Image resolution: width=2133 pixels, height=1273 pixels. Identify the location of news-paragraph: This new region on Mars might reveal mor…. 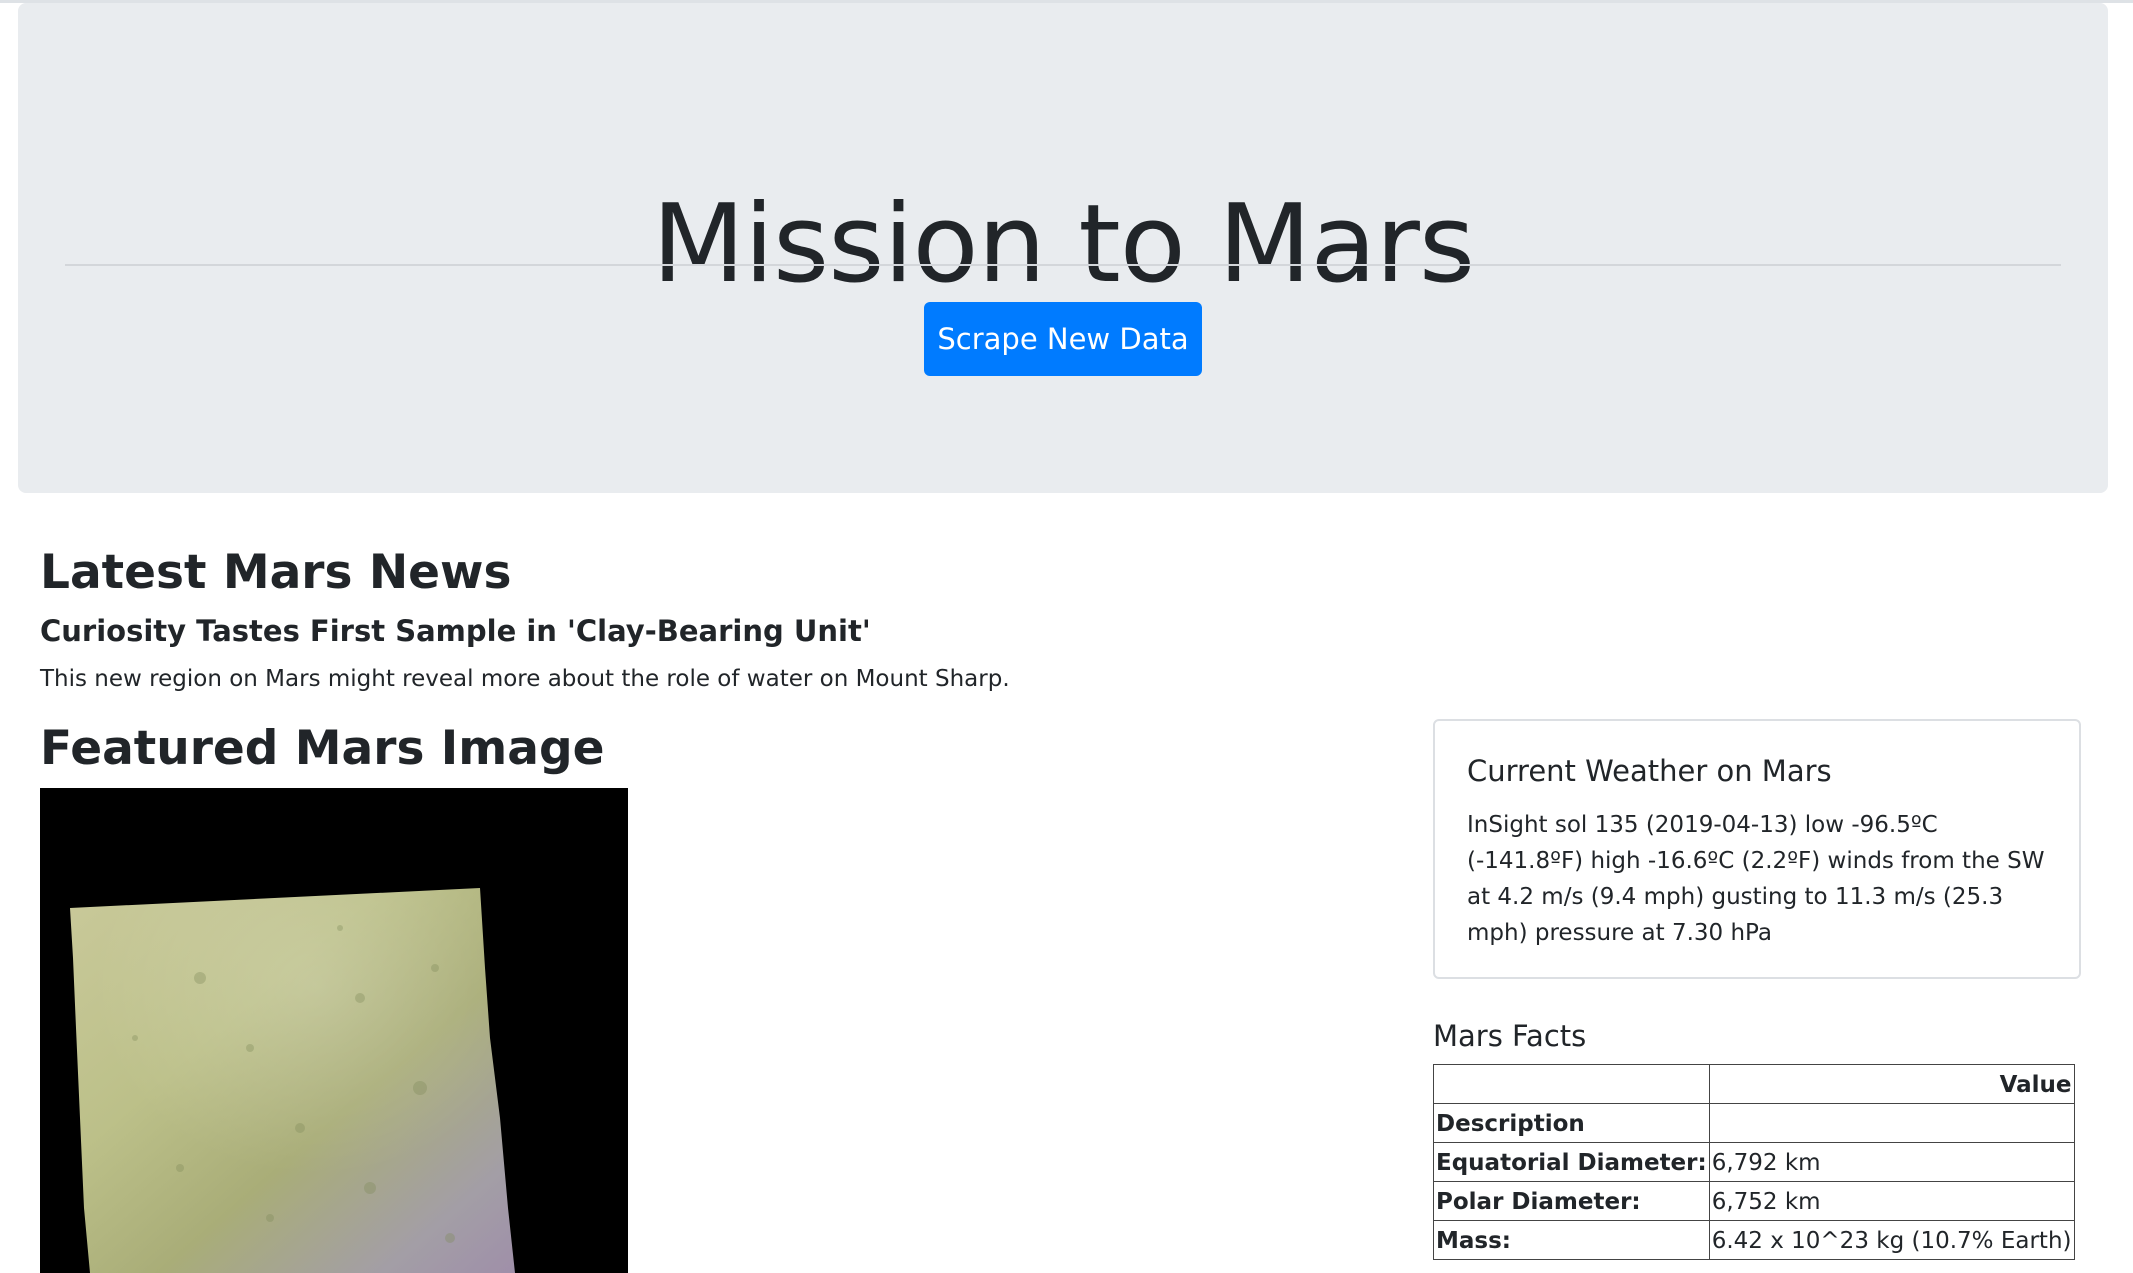
(525, 679).